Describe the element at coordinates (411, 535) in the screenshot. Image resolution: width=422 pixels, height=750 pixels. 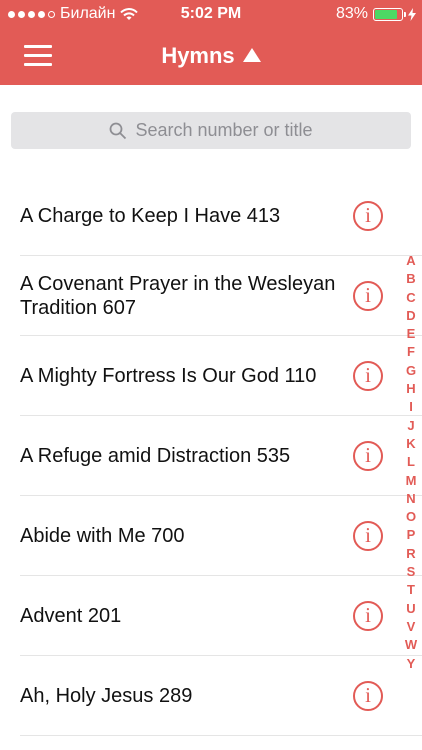
I see `index-letter: P` at that location.